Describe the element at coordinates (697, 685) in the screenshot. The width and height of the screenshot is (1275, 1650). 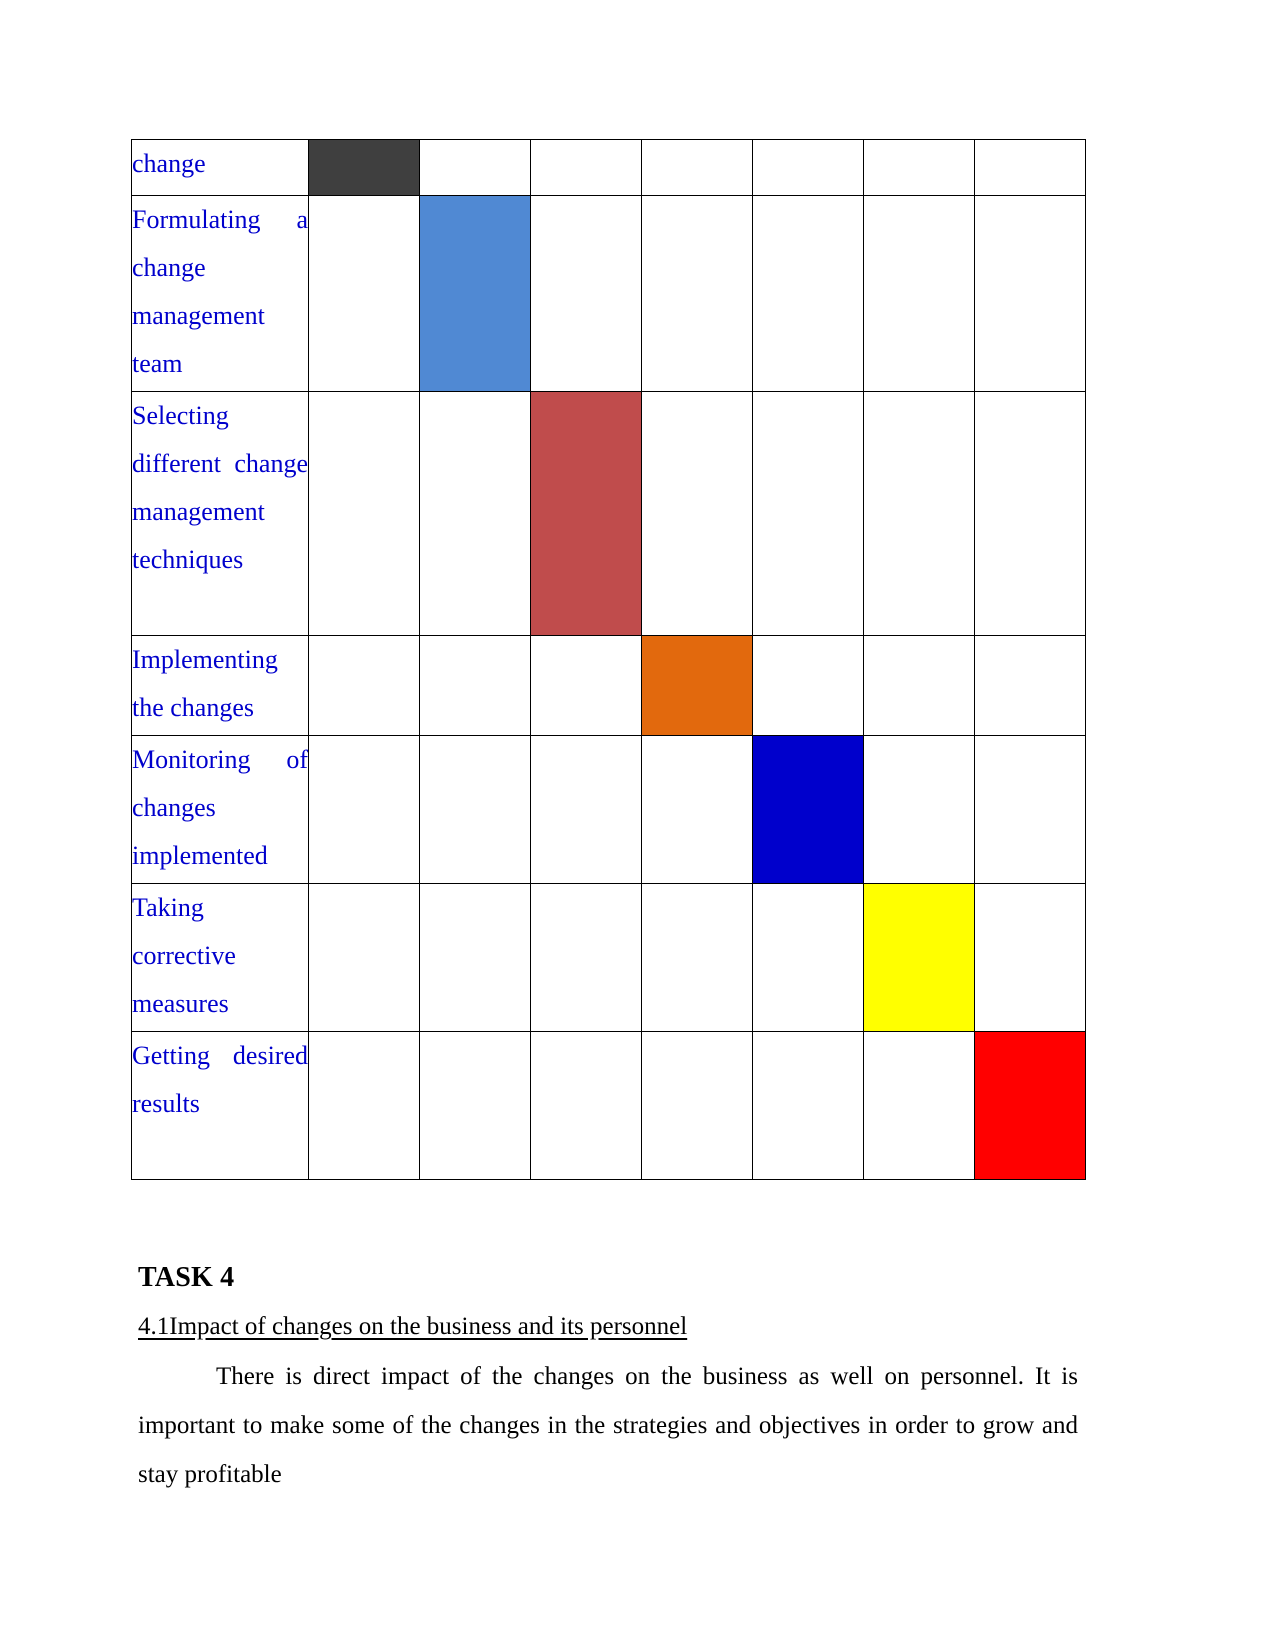
I see `gantt-bar-orange` at that location.